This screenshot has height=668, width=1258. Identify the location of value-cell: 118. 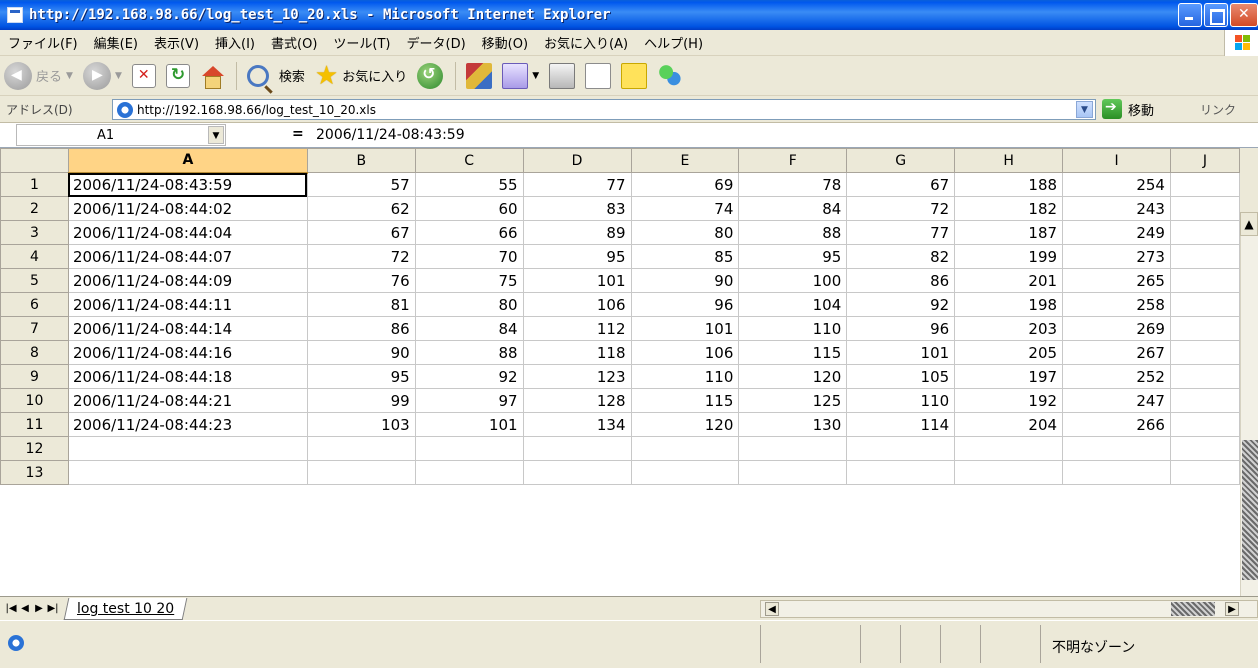
(577, 352).